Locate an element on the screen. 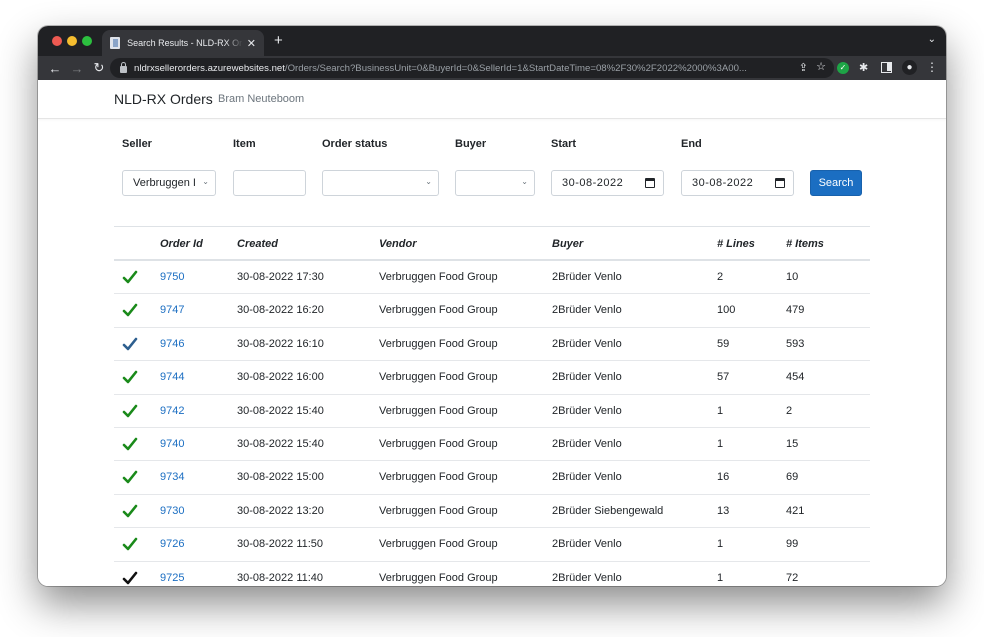  page-favicon-icon is located at coordinates (115, 43).